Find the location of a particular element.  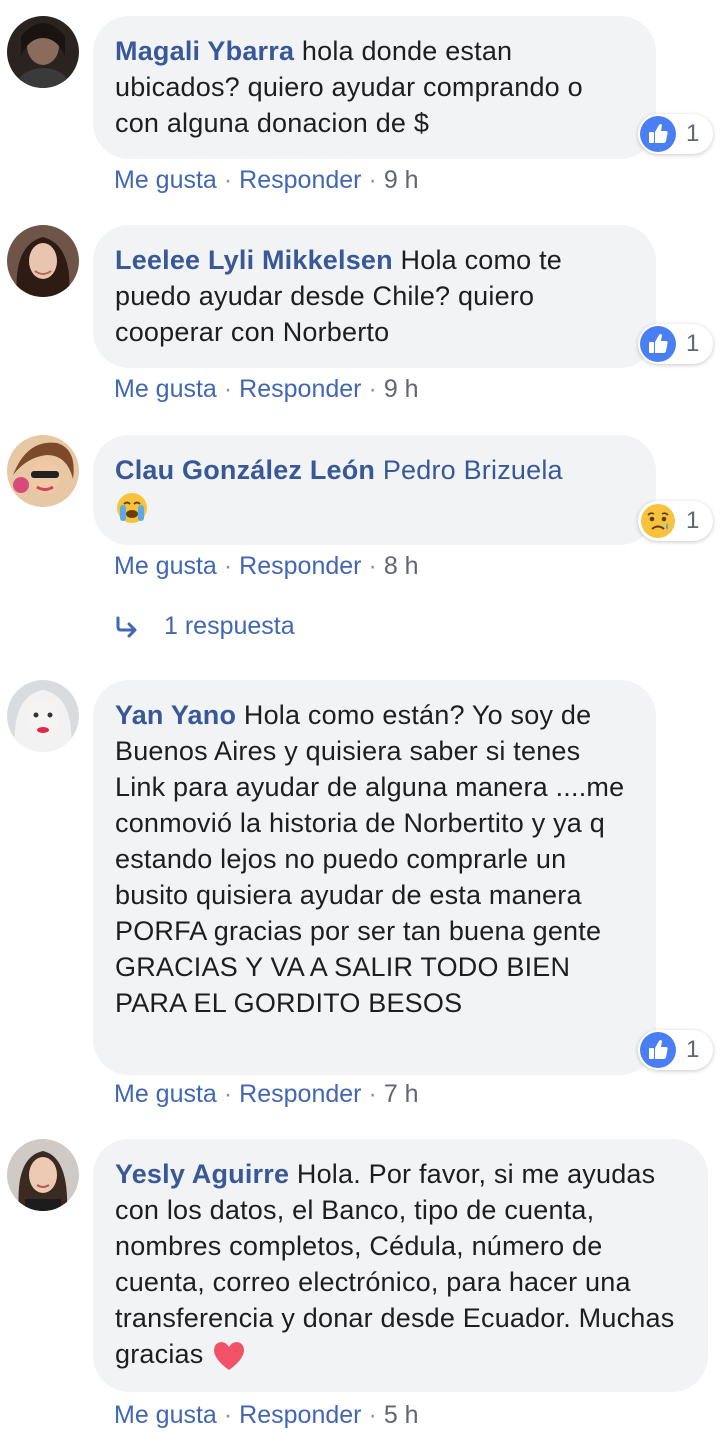

view-replies-link: 1 respuesta is located at coordinates (204, 626).